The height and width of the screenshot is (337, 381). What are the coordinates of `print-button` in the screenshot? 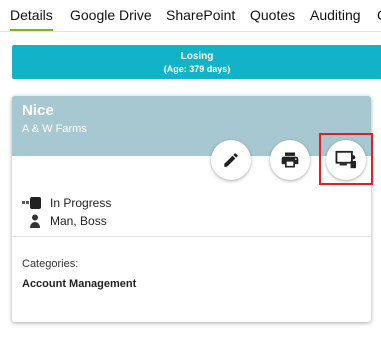 It's located at (290, 160).